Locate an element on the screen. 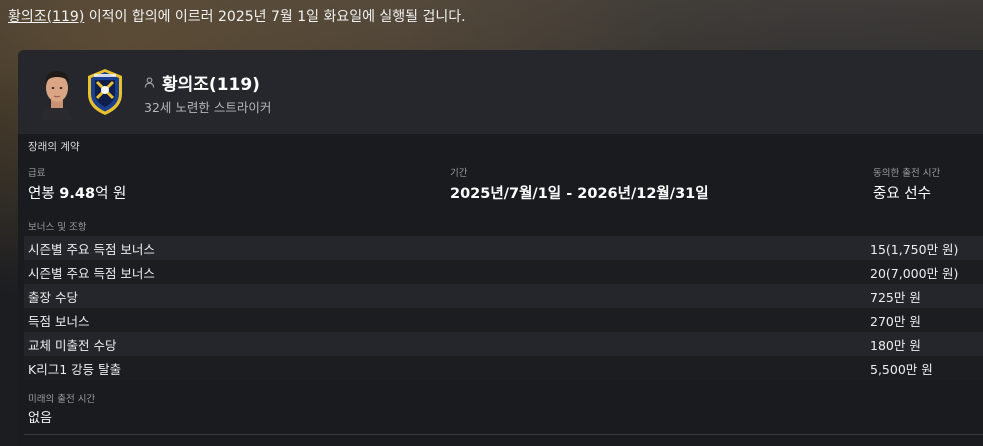 This screenshot has height=446, width=983. future-playing-time-value: 없음 is located at coordinates (40, 418).